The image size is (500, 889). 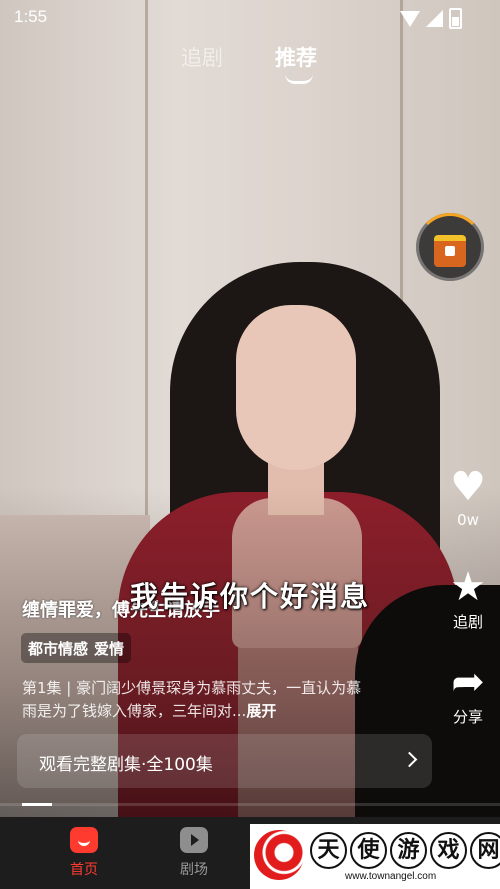 I want to click on reward-chest-button, so click(x=450, y=247).